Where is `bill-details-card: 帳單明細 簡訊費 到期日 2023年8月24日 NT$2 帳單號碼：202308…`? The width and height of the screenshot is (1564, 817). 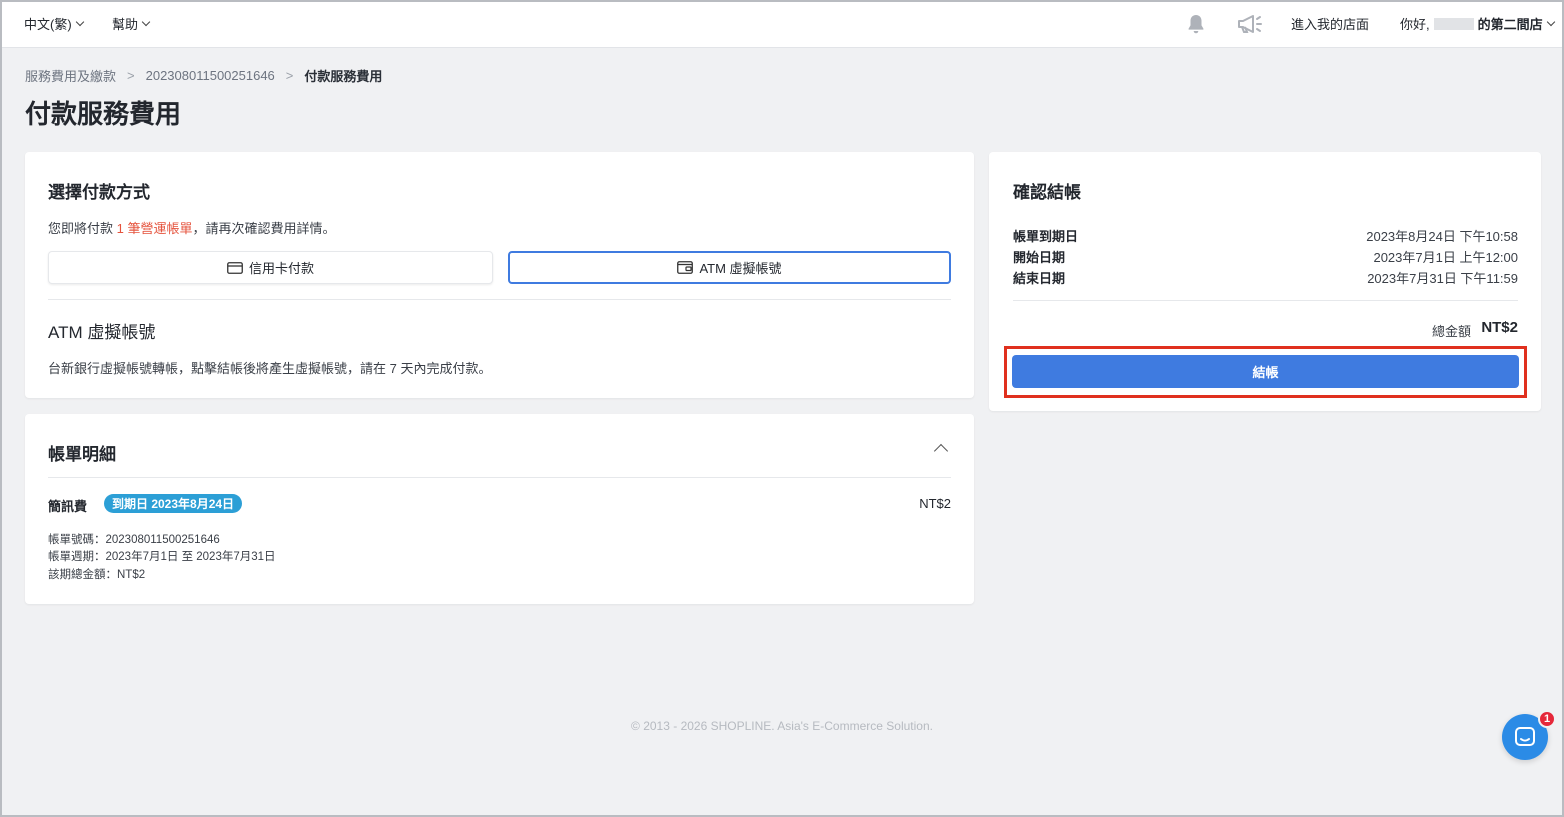
bill-details-card: 帳單明細 簡訊費 到期日 2023年8月24日 NT$2 帳單號碼：202308… is located at coordinates (499, 509).